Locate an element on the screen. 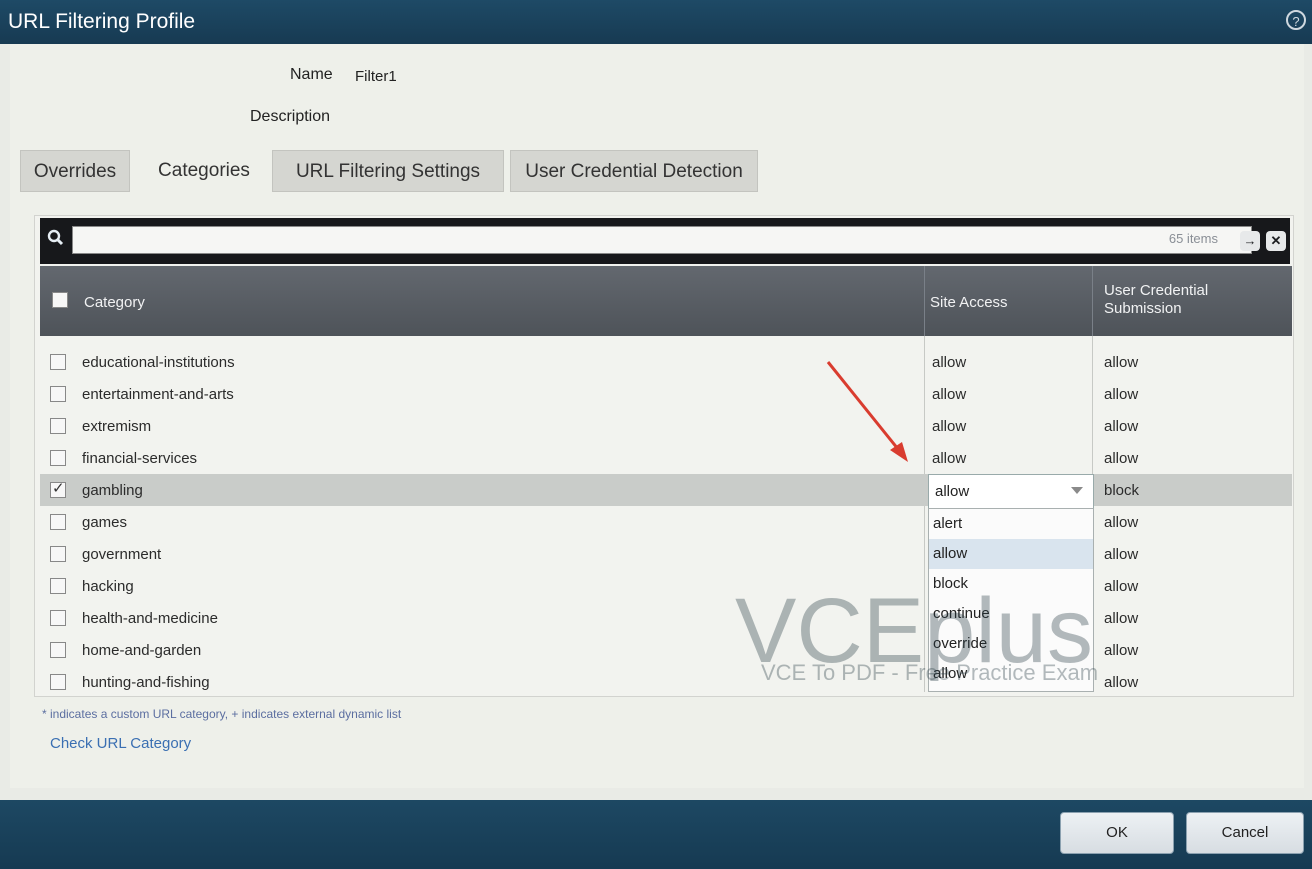  category-cell: entertainment-and-arts is located at coordinates (158, 394).